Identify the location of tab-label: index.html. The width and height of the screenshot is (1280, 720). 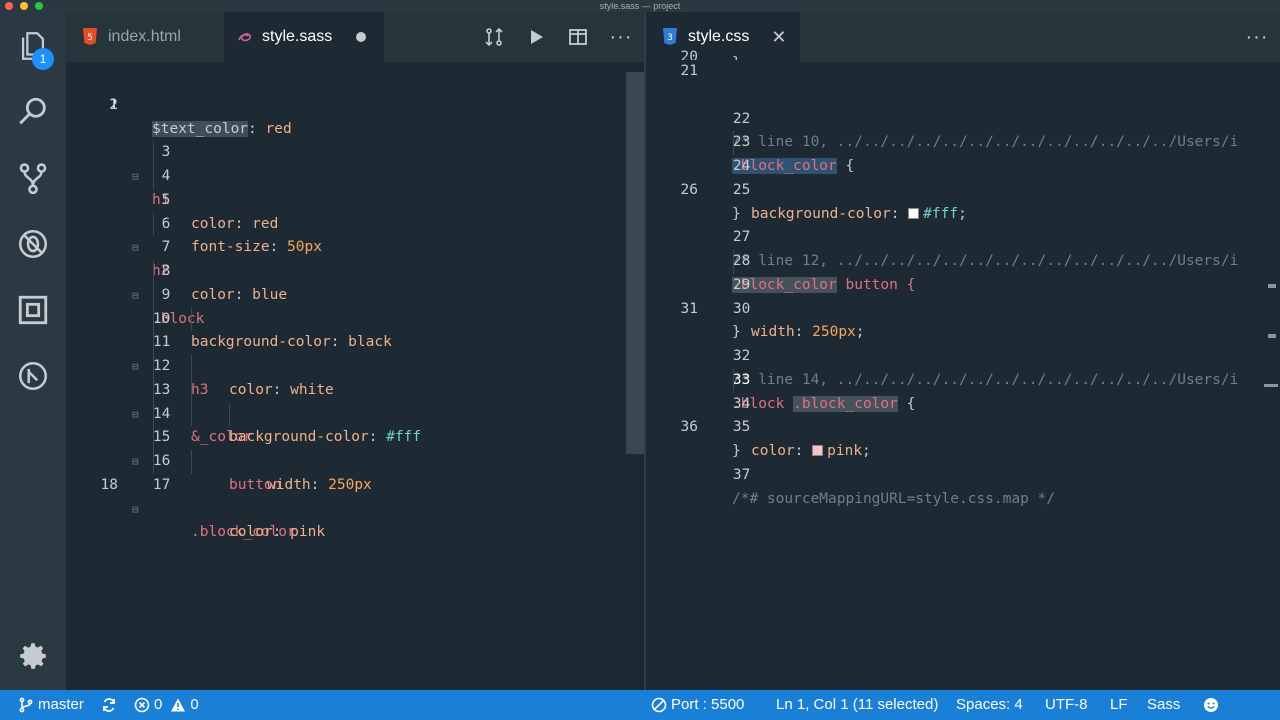
(144, 36).